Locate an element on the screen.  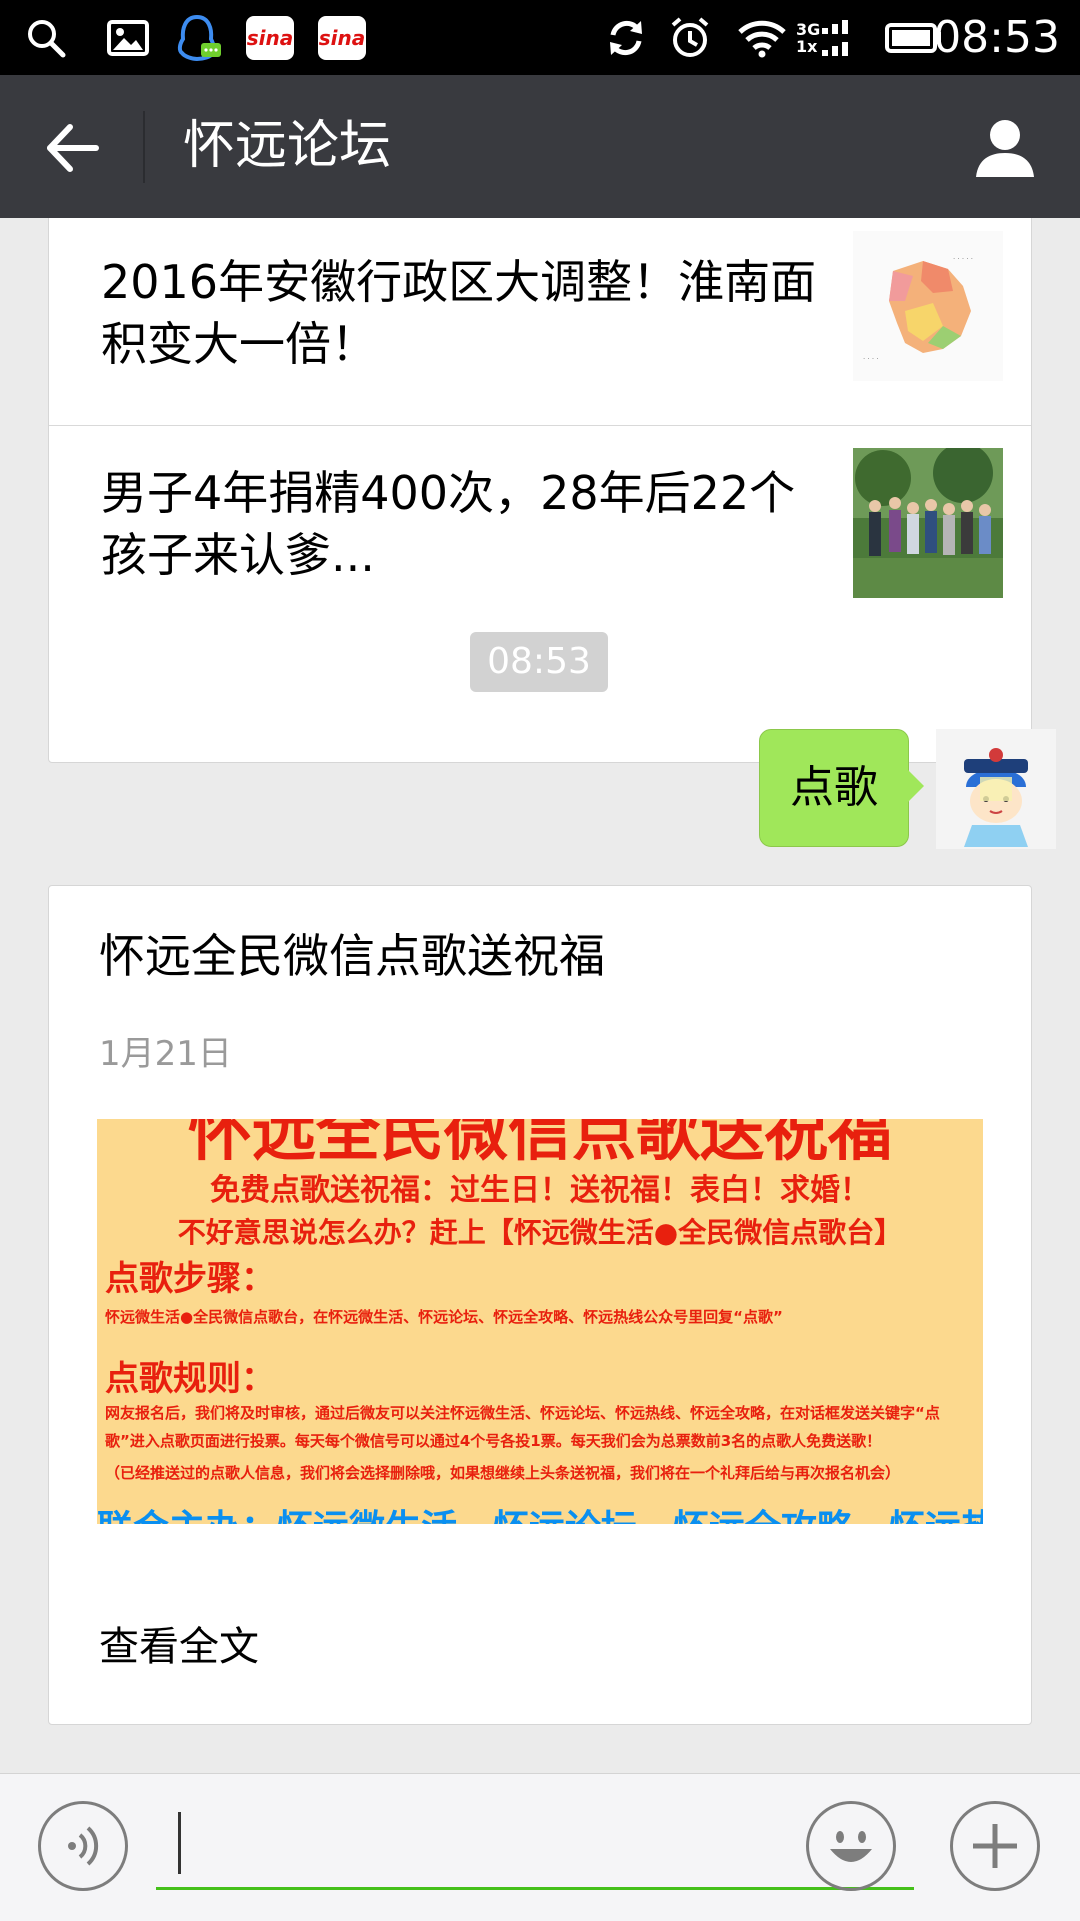
wifi-icon is located at coordinates (762, 37).